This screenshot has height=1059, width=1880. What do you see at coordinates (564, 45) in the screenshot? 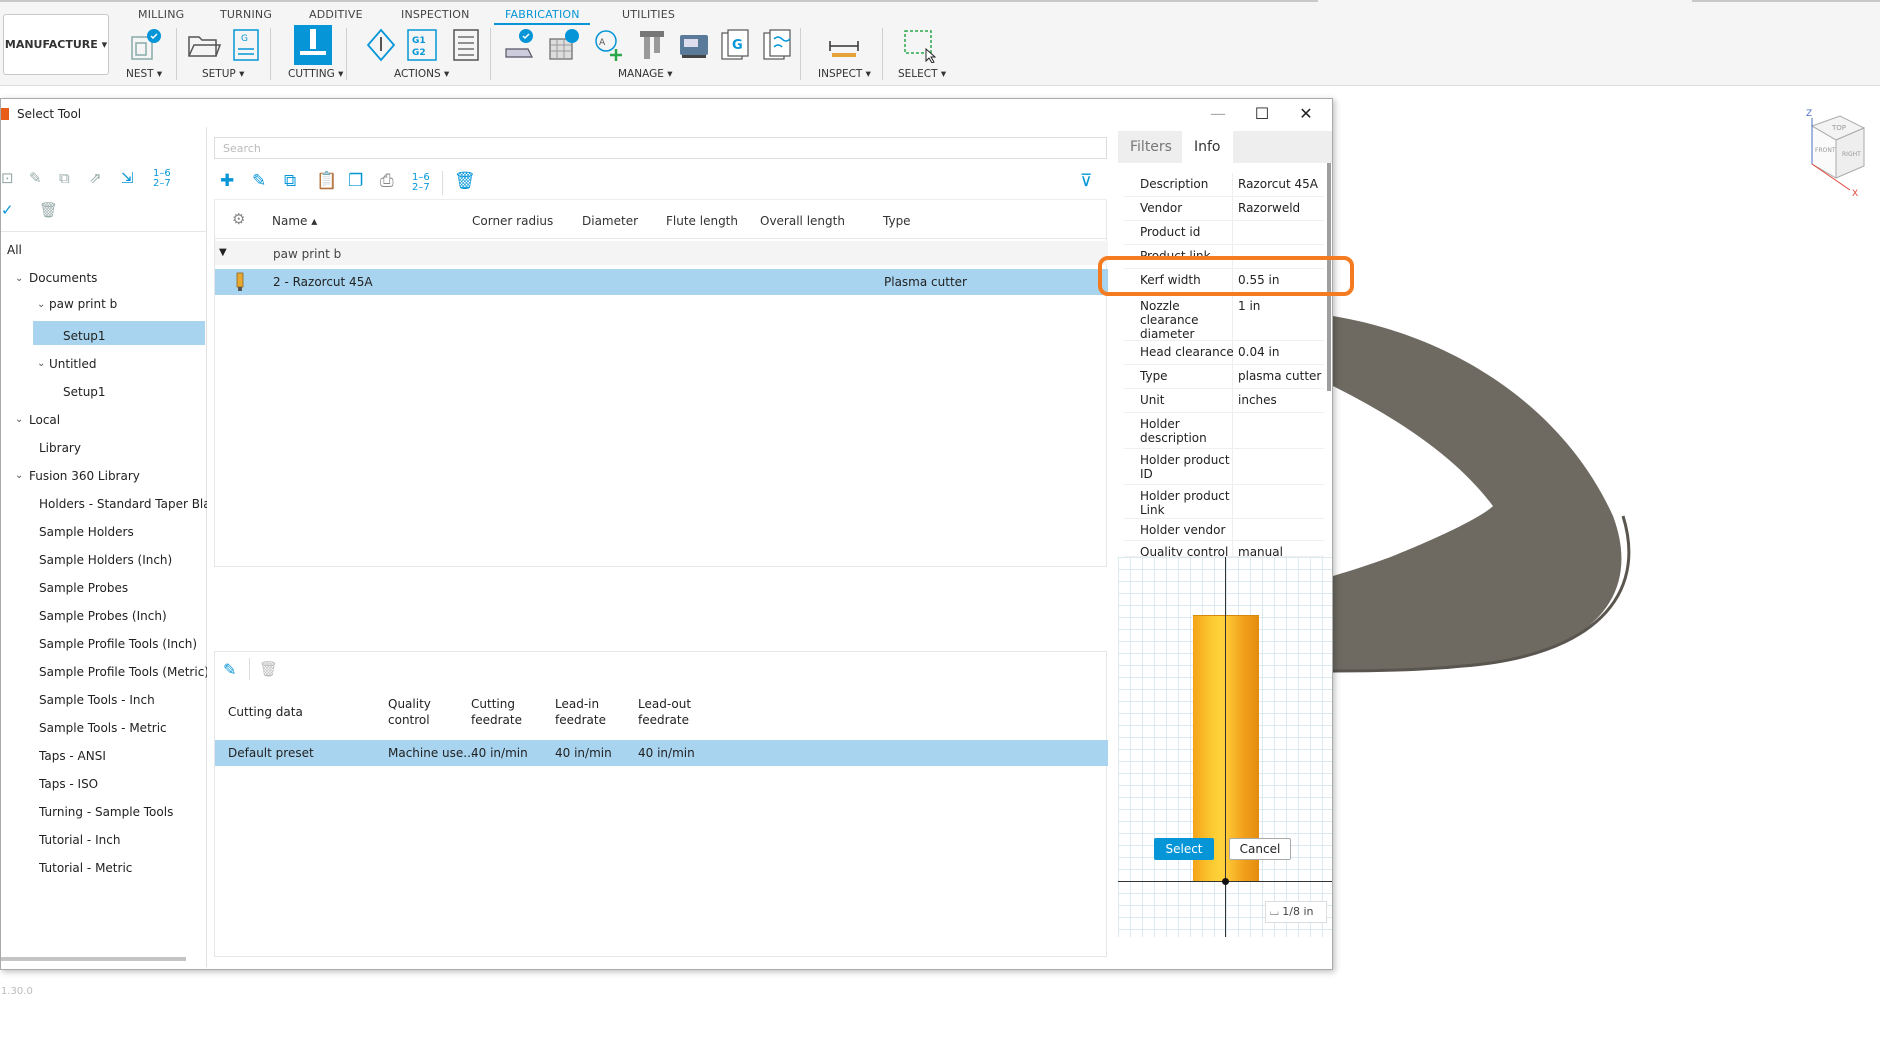
I see `template-library-icon` at bounding box center [564, 45].